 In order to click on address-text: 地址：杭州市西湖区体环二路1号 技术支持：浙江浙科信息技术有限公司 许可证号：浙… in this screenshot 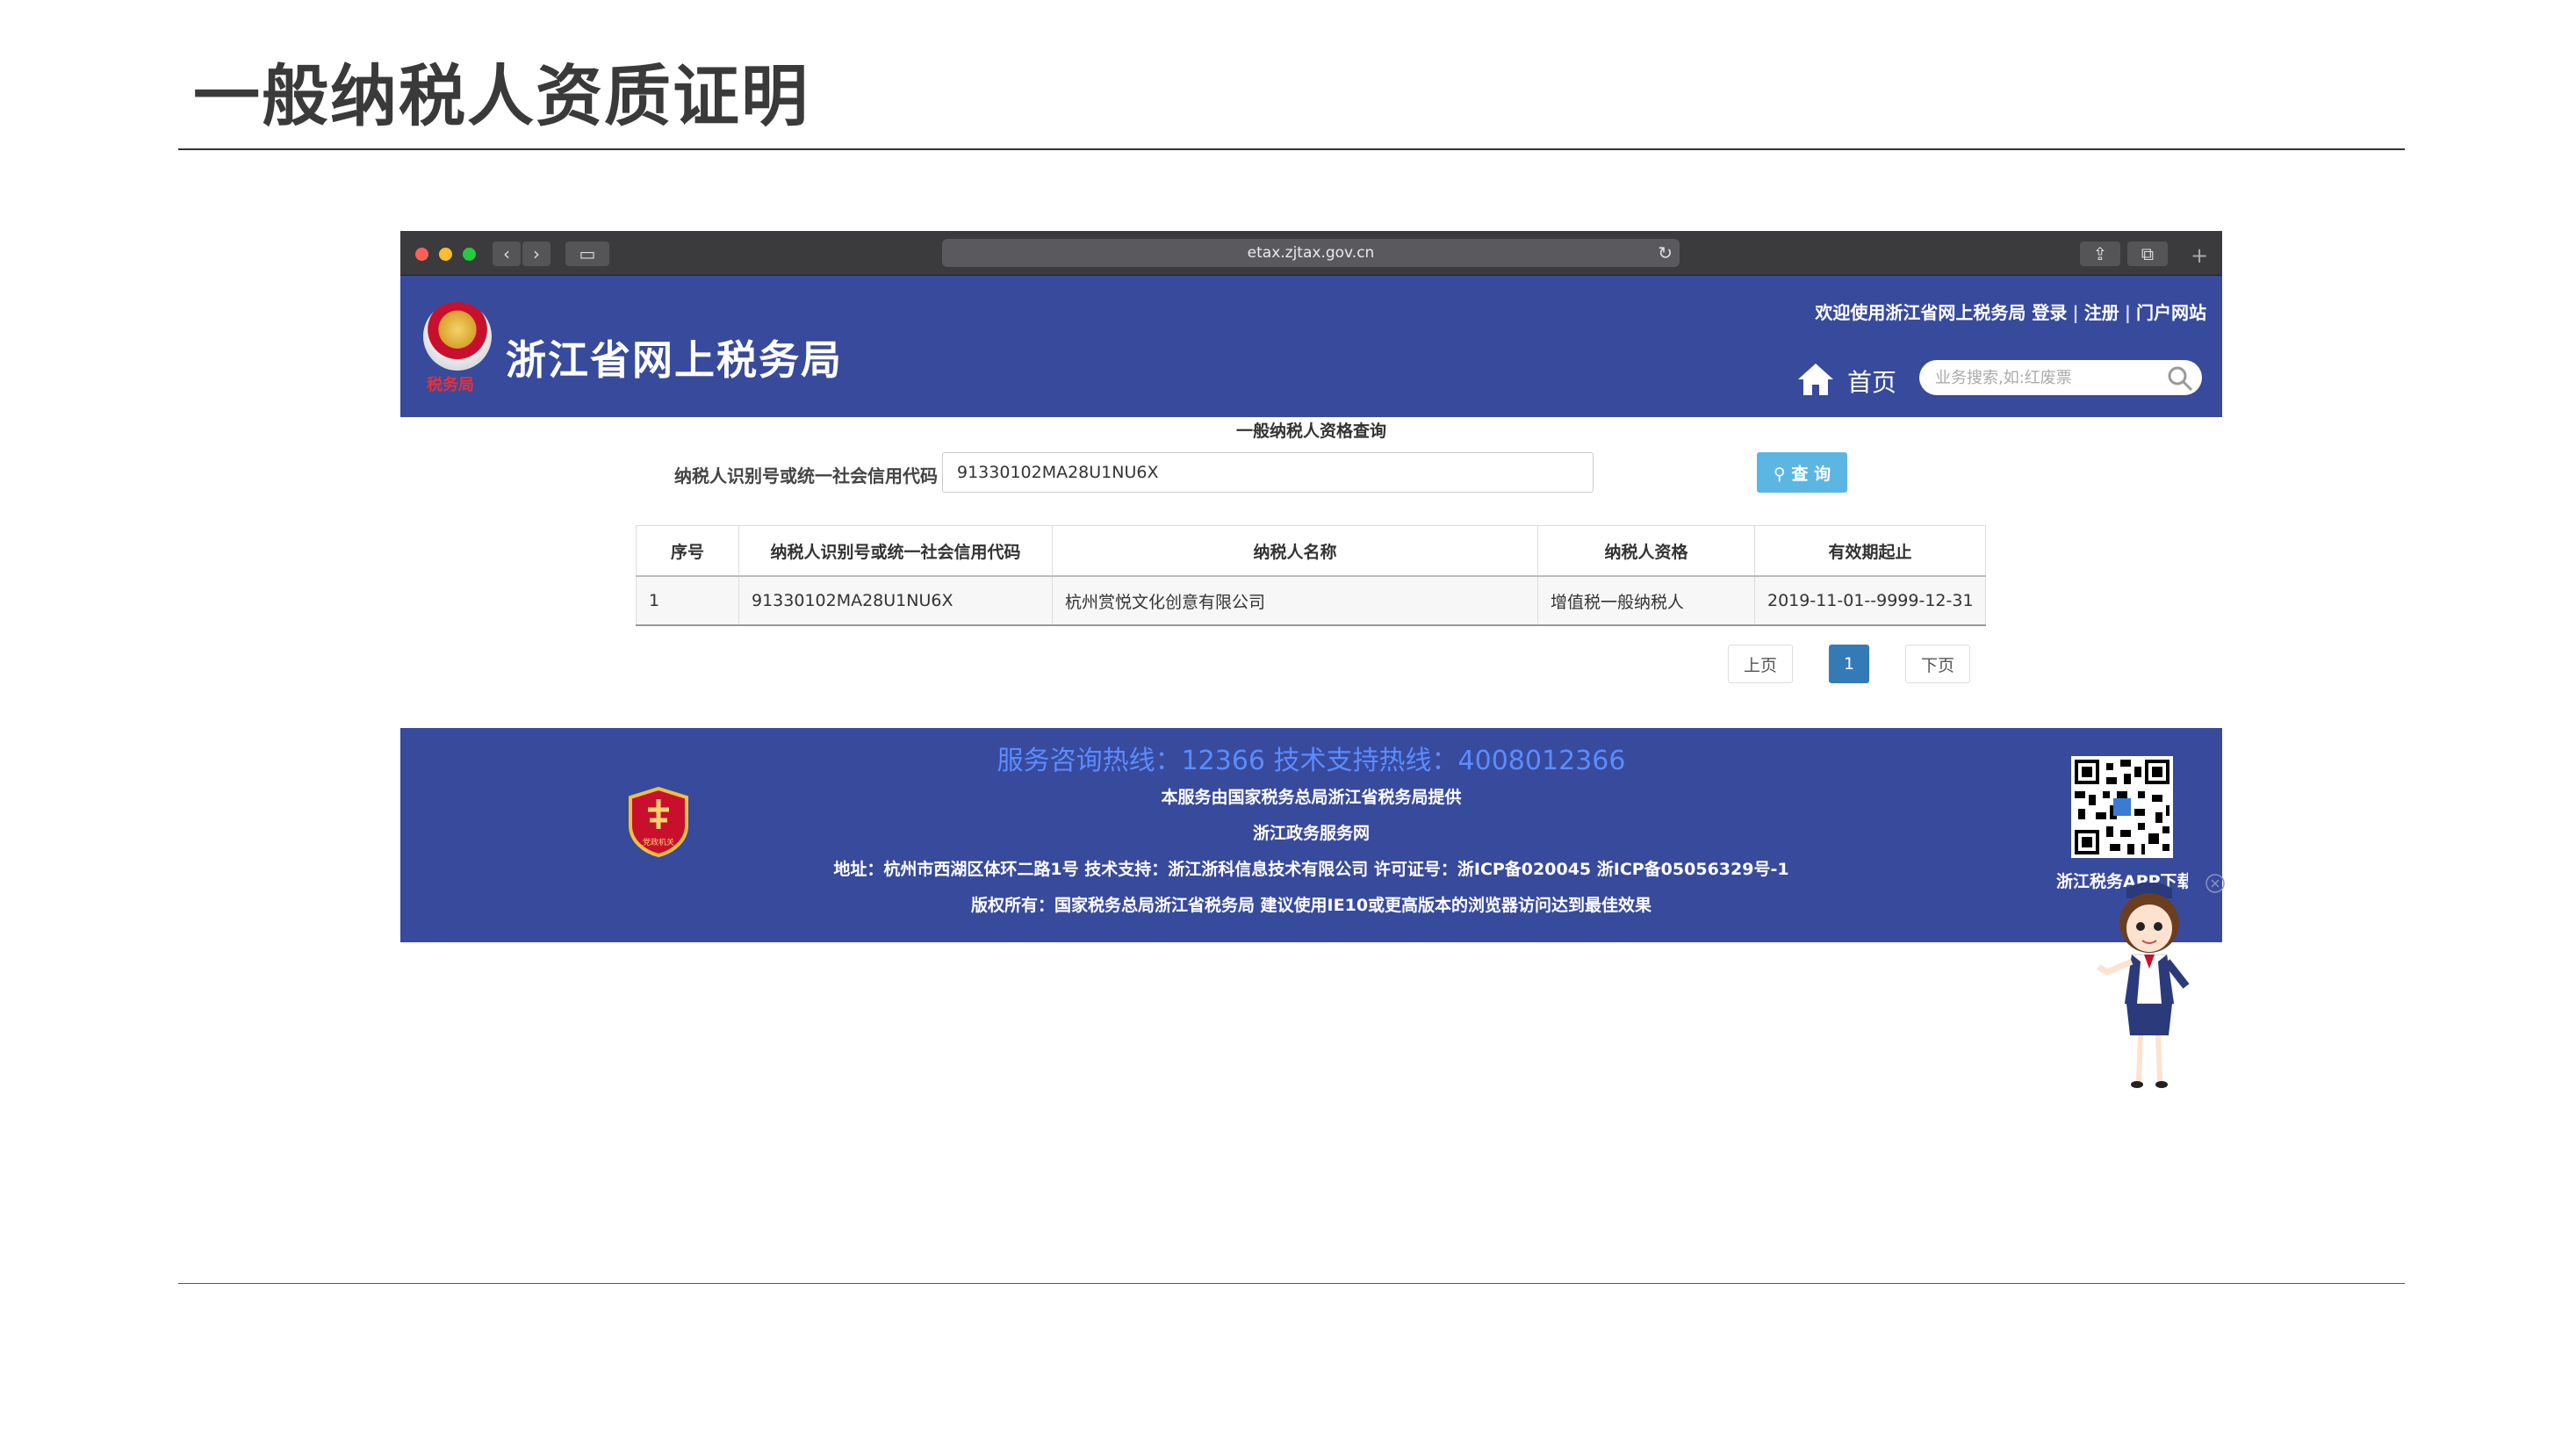, I will do `click(1311, 870)`.